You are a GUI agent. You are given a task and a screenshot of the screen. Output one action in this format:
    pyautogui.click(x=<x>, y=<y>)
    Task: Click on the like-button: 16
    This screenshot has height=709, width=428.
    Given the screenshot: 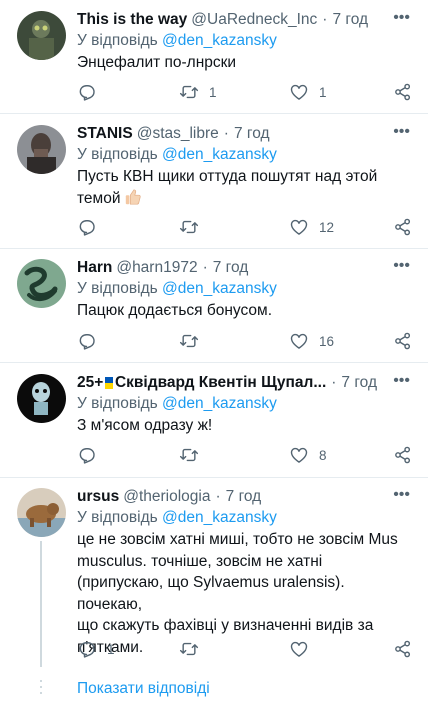 What is the action you would take?
    pyautogui.click(x=311, y=341)
    